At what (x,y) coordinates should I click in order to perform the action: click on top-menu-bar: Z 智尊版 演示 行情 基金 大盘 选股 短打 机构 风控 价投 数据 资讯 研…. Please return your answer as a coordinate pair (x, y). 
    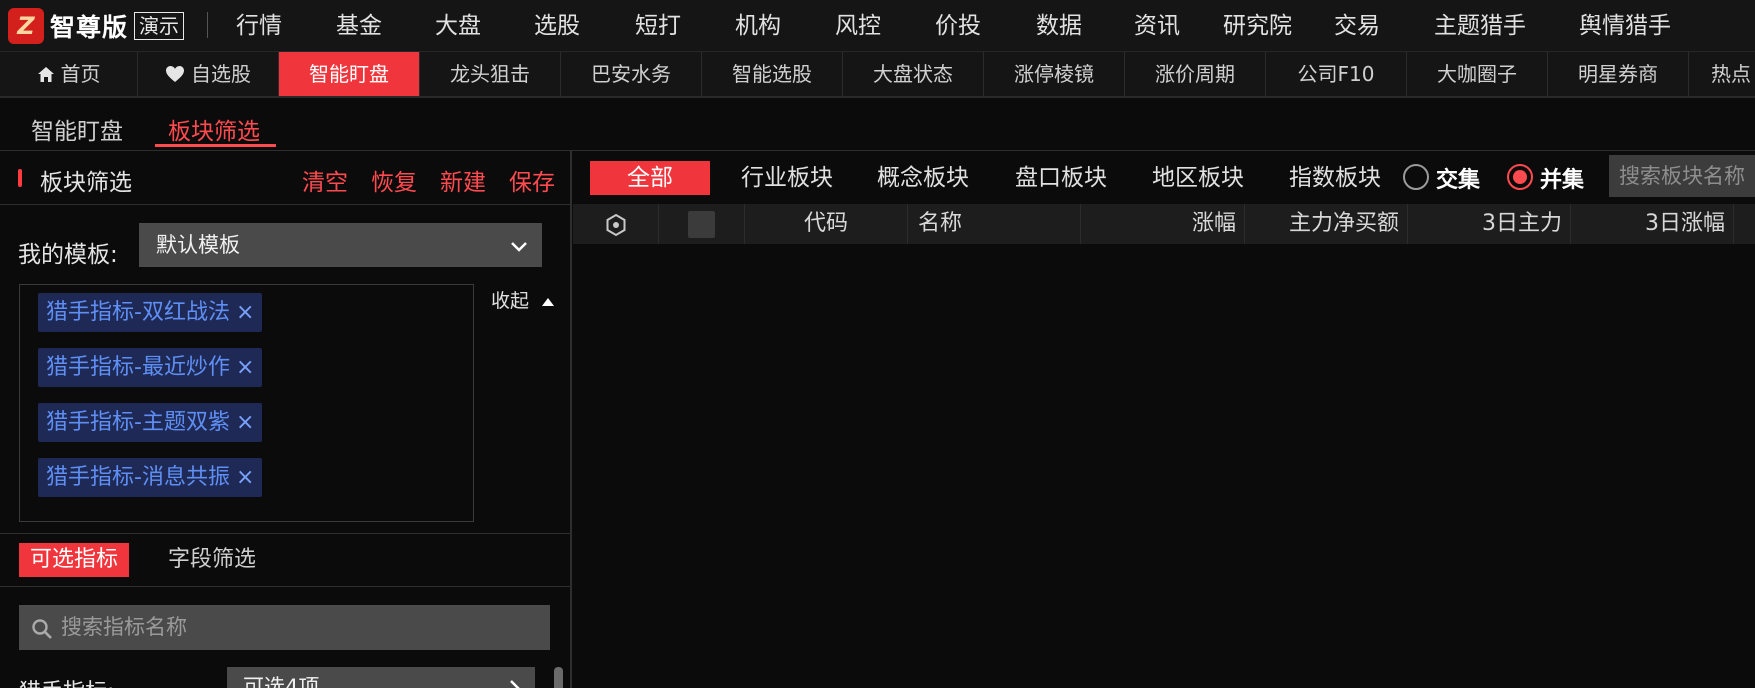
    Looking at the image, I should click on (877, 26).